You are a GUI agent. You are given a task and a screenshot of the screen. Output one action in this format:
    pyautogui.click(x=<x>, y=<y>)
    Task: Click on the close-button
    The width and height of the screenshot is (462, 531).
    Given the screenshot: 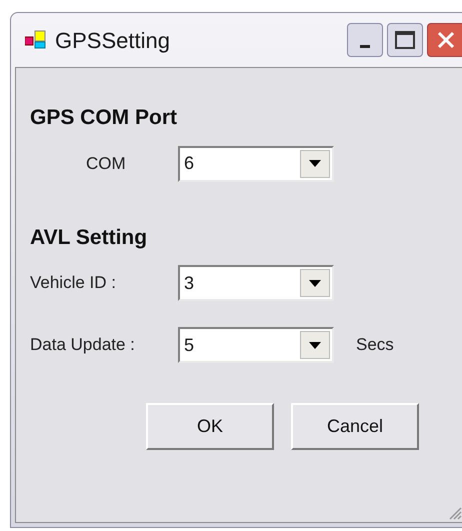 What is the action you would take?
    pyautogui.click(x=444, y=40)
    